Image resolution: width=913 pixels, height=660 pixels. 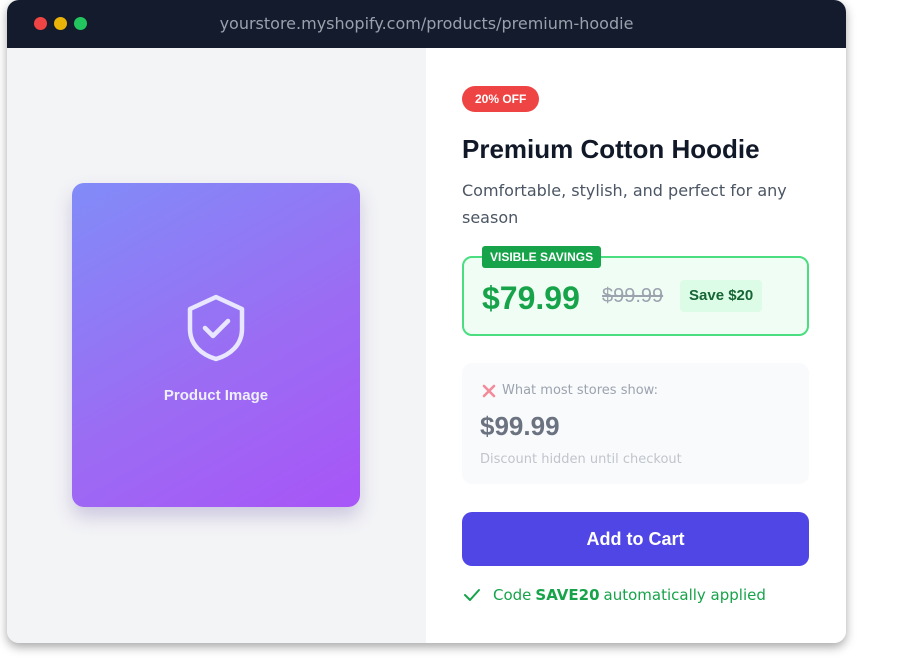 What do you see at coordinates (635, 539) in the screenshot?
I see `add-to-cart-button: Add to Cart` at bounding box center [635, 539].